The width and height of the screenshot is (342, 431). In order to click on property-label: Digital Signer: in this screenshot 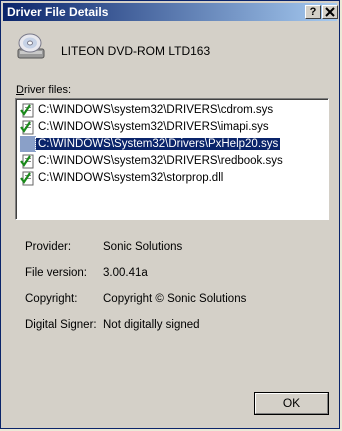, I will do `click(61, 325)`.